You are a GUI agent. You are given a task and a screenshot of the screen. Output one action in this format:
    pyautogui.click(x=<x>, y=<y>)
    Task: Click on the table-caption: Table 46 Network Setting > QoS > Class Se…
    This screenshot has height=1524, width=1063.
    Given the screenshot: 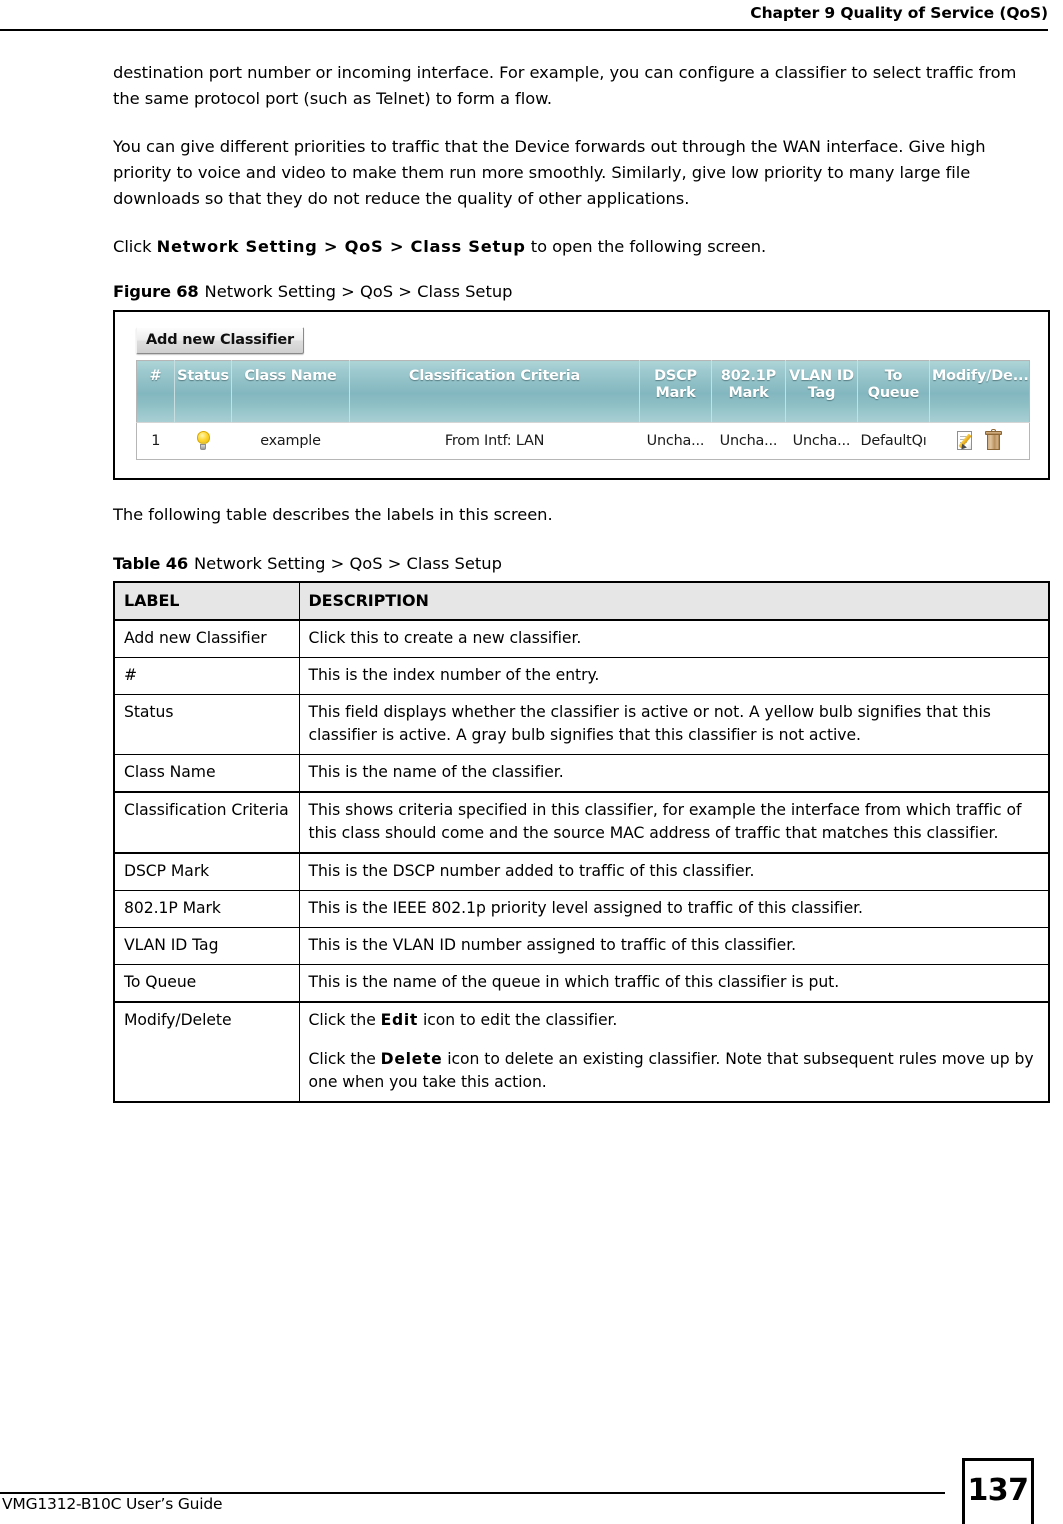 What is the action you would take?
    pyautogui.click(x=580, y=564)
    